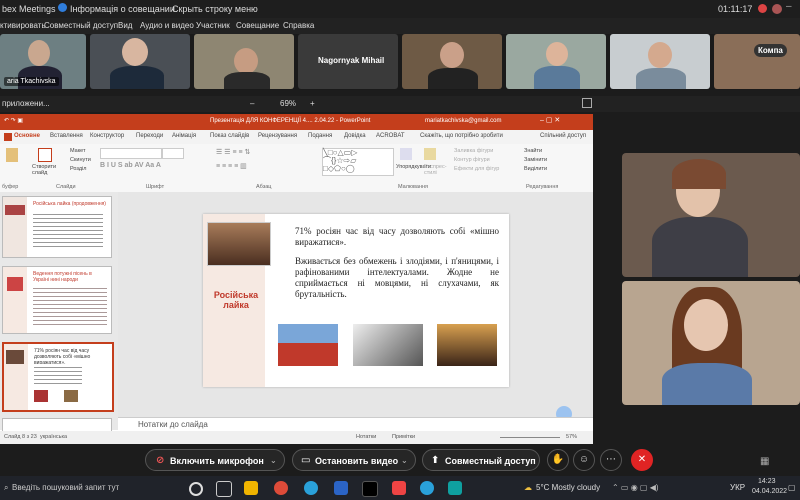 This screenshot has height=500, width=800. What do you see at coordinates (45, 155) in the screenshot?
I see `new-slide-icon` at bounding box center [45, 155].